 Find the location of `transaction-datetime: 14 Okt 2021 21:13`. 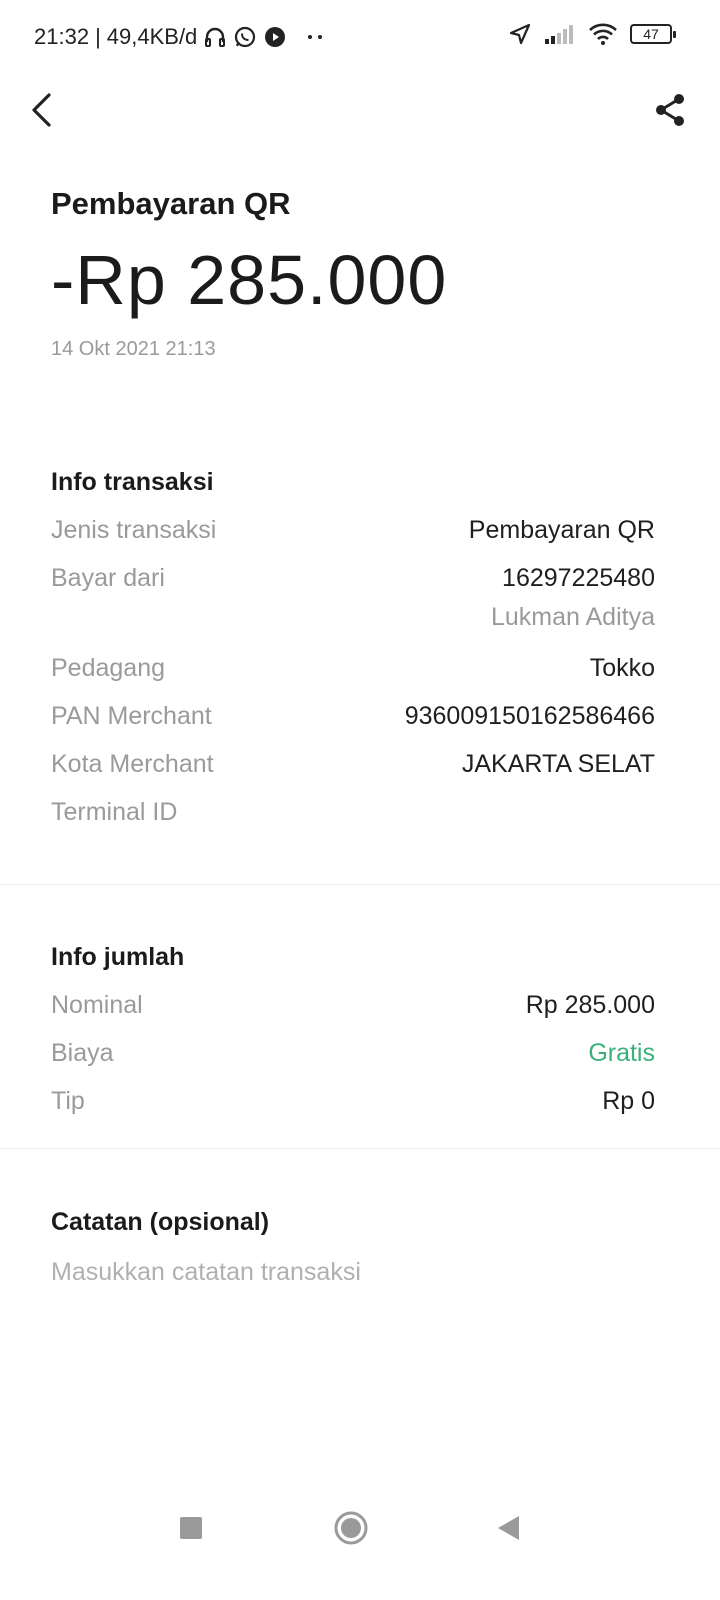

transaction-datetime: 14 Okt 2021 21:13 is located at coordinates (133, 349).